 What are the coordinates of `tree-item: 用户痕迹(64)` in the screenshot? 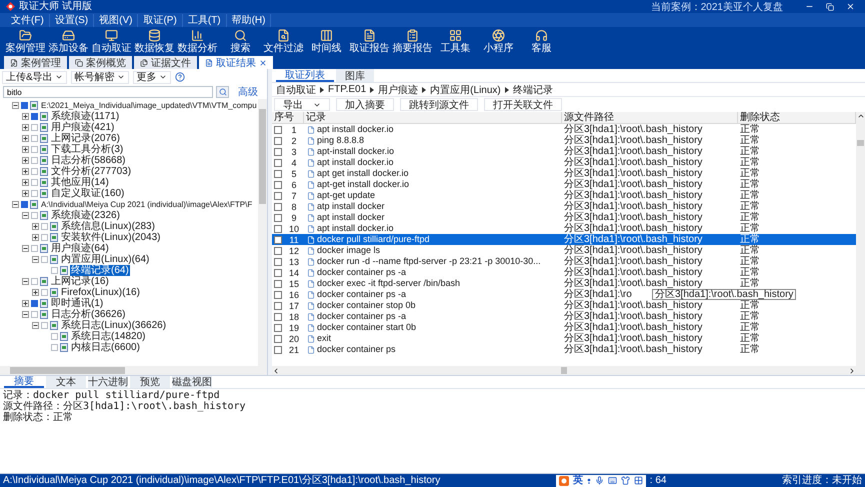 It's located at (80, 248).